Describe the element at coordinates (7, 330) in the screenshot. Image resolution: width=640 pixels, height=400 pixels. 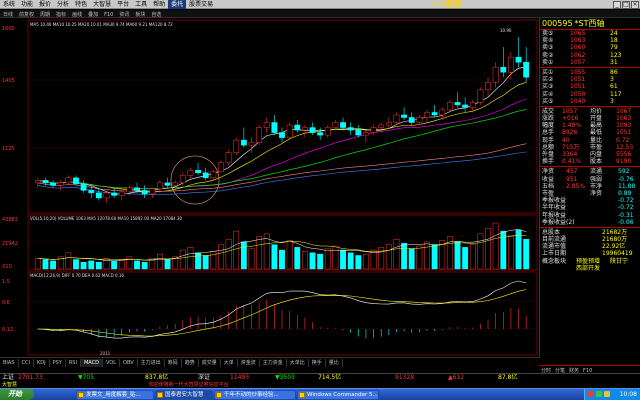
I see `macd-axis-3: 0.12` at that location.